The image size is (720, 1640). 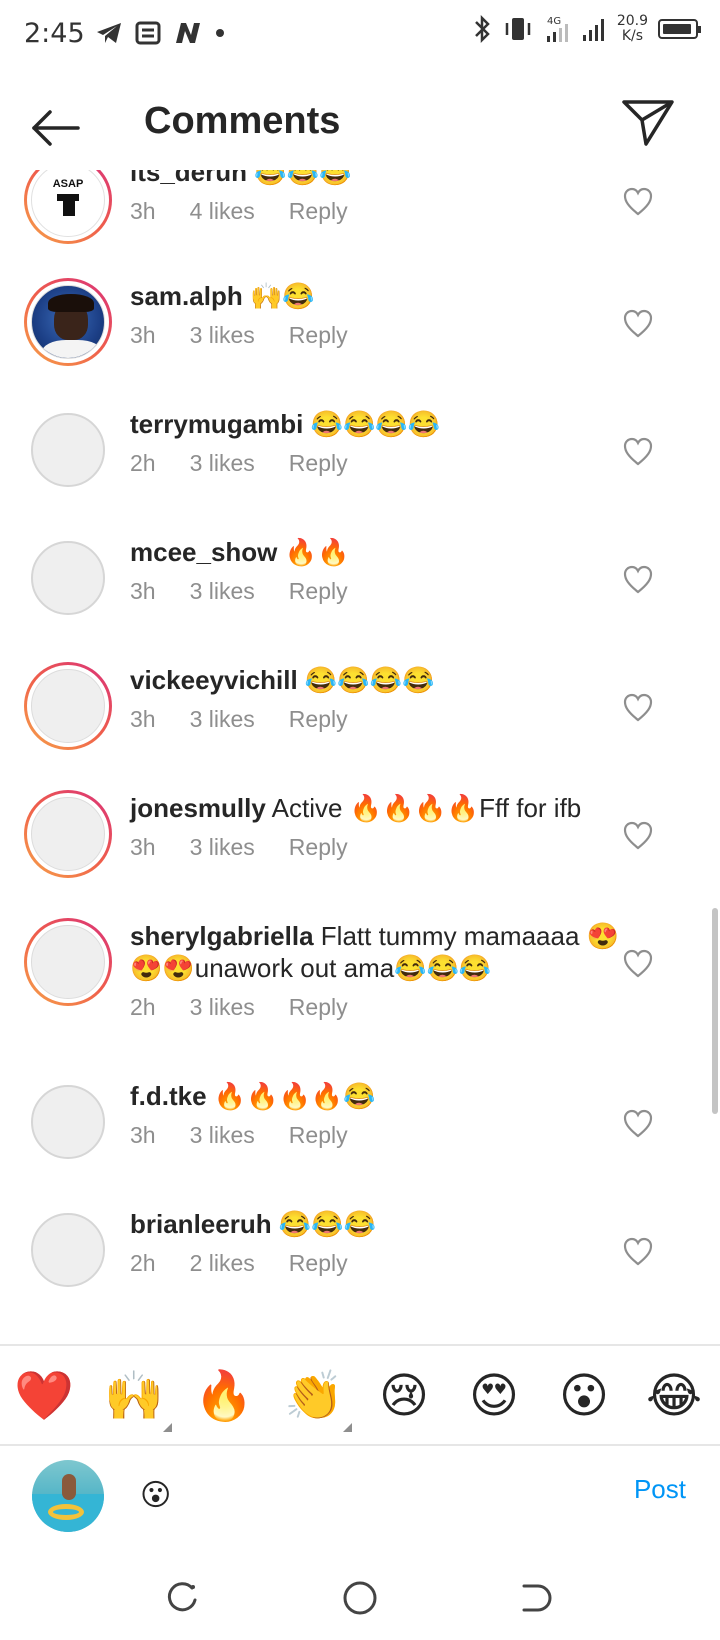 I want to click on comment-text: brianleeruh 😂😂😂, so click(x=380, y=1224).